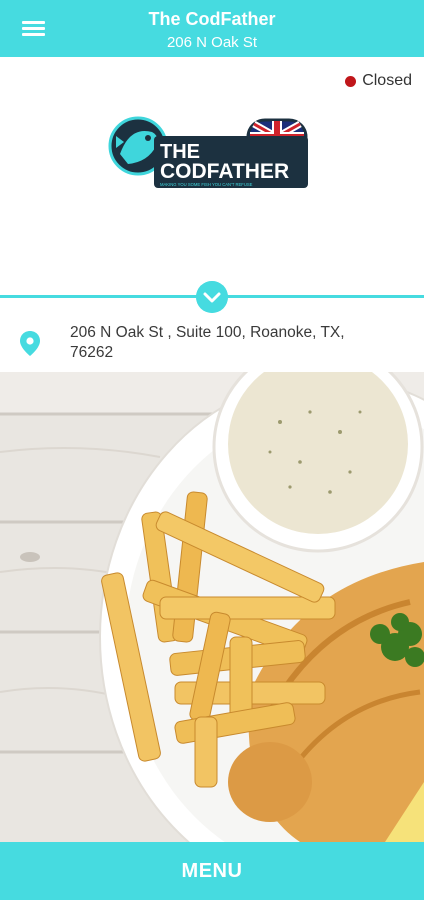  What do you see at coordinates (212, 19) in the screenshot?
I see `restaurant-title: The CodFather` at bounding box center [212, 19].